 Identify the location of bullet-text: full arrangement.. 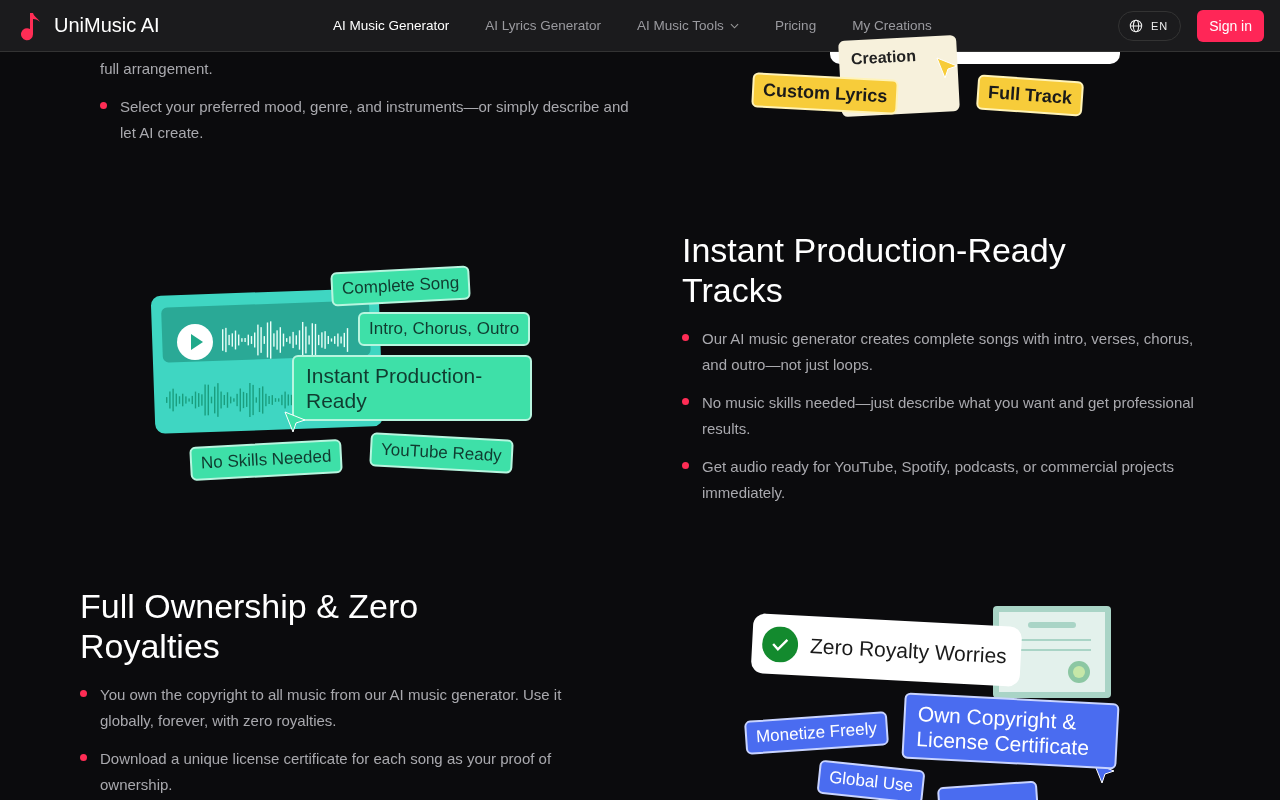
(157, 69).